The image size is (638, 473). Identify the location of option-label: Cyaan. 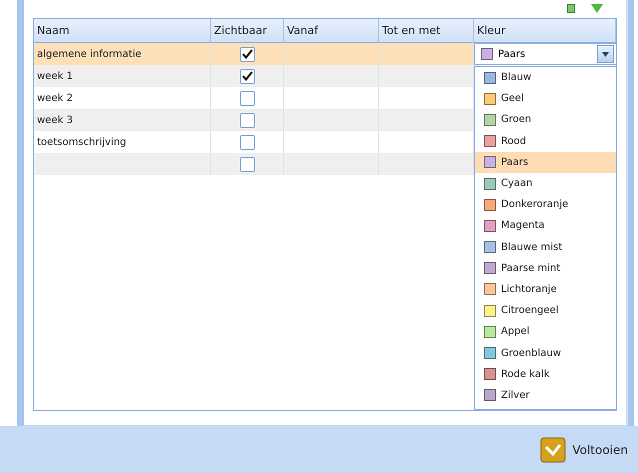
(516, 184).